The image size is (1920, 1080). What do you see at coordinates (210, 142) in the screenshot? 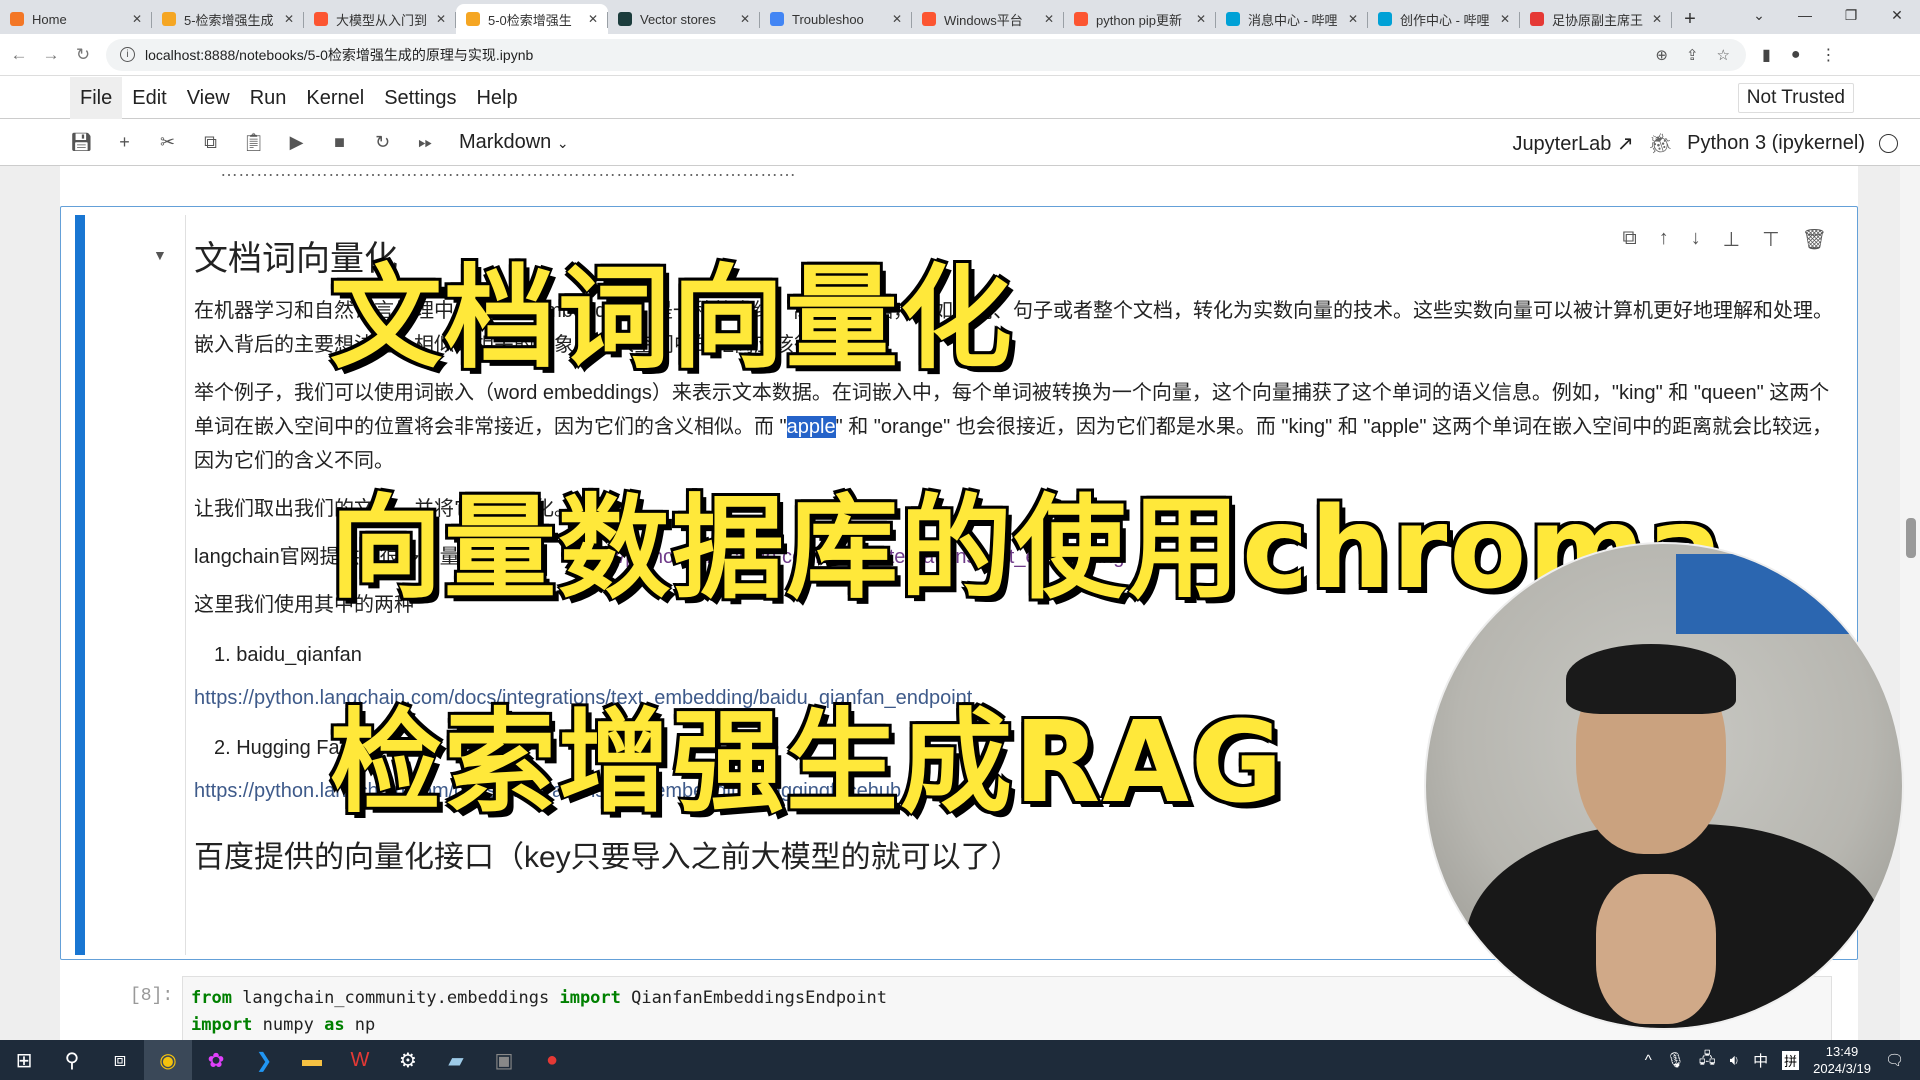
I see `copy-icon: ⧉` at bounding box center [210, 142].